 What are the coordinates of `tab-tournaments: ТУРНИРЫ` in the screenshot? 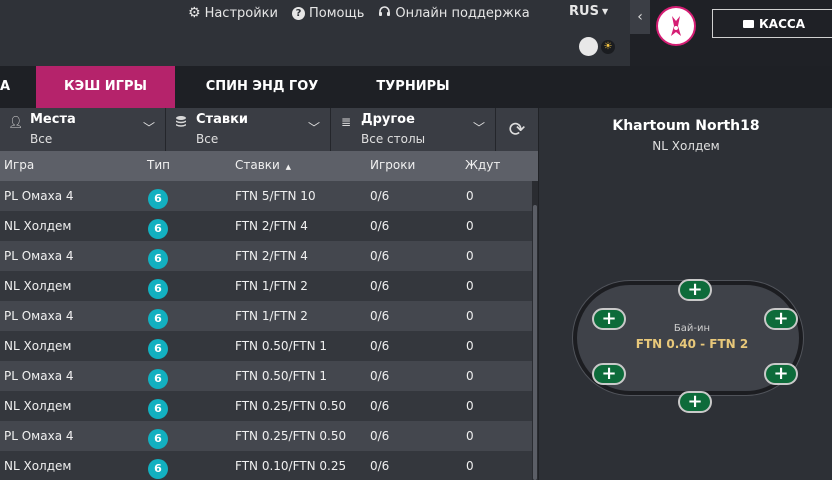 It's located at (413, 87).